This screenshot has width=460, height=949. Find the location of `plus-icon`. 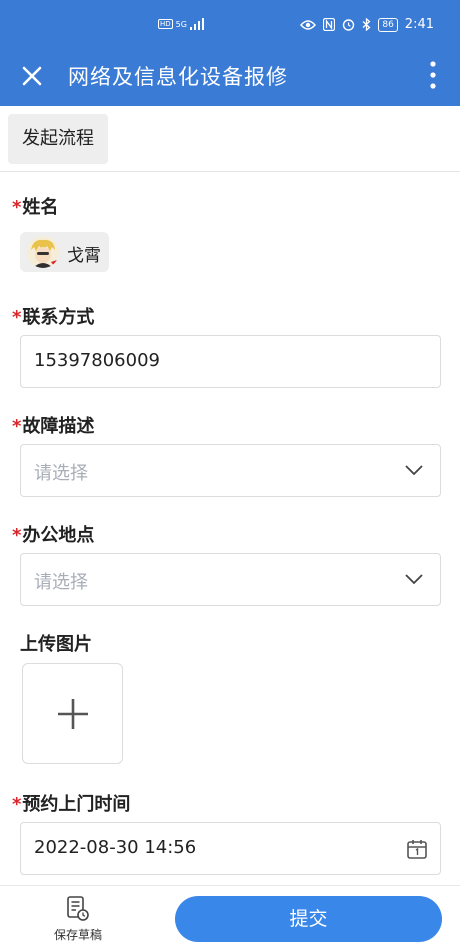

plus-icon is located at coordinates (73, 714).